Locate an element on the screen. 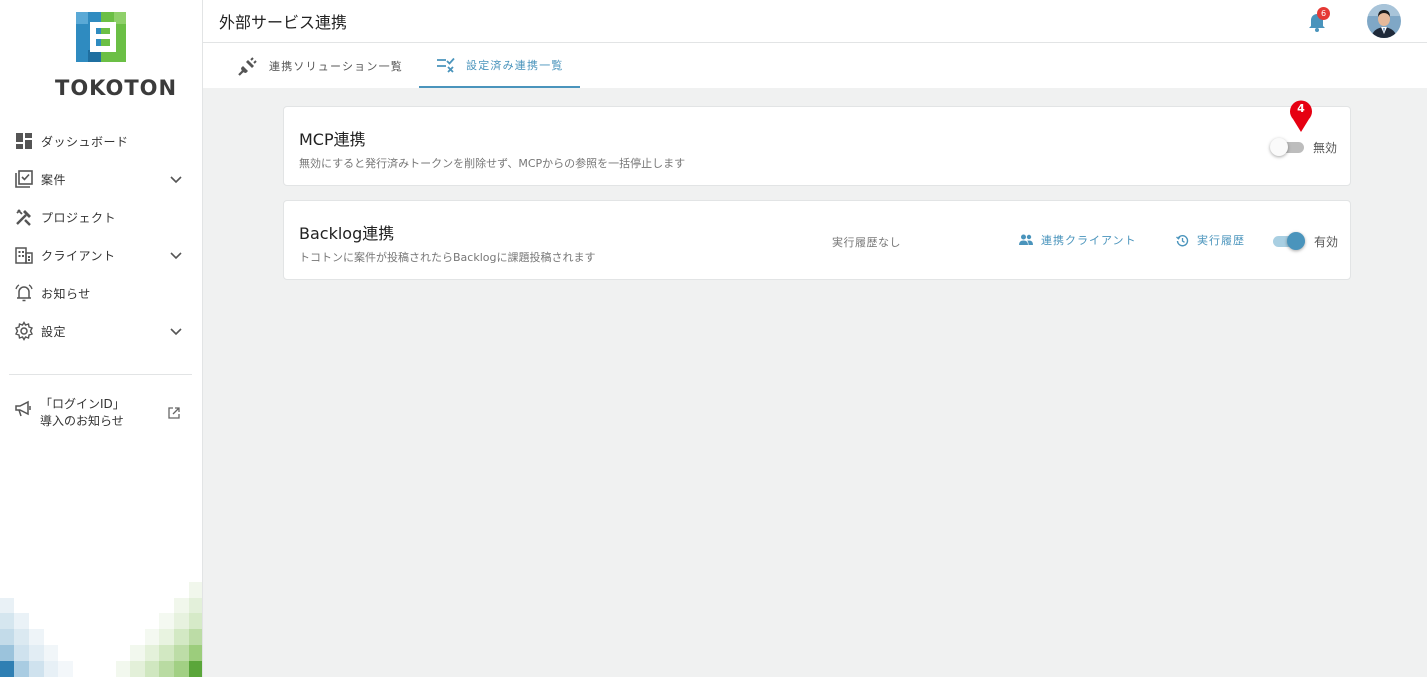 This screenshot has height=677, width=1427. tab-label: 連携ソリューション一覧 is located at coordinates (336, 66).